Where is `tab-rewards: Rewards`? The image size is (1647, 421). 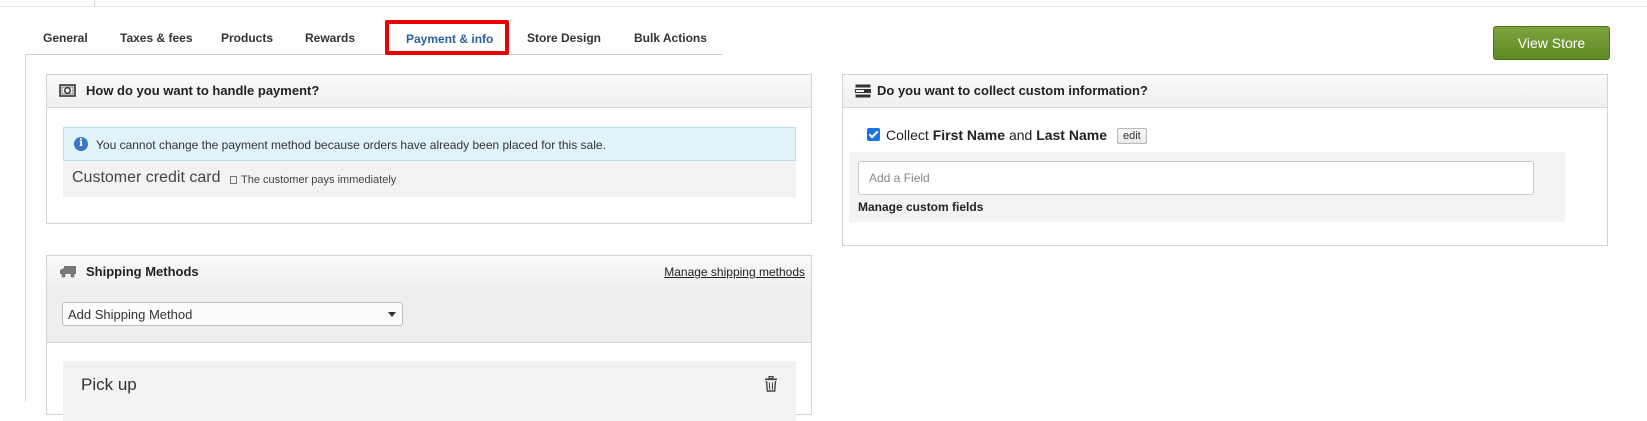 tab-rewards: Rewards is located at coordinates (330, 38).